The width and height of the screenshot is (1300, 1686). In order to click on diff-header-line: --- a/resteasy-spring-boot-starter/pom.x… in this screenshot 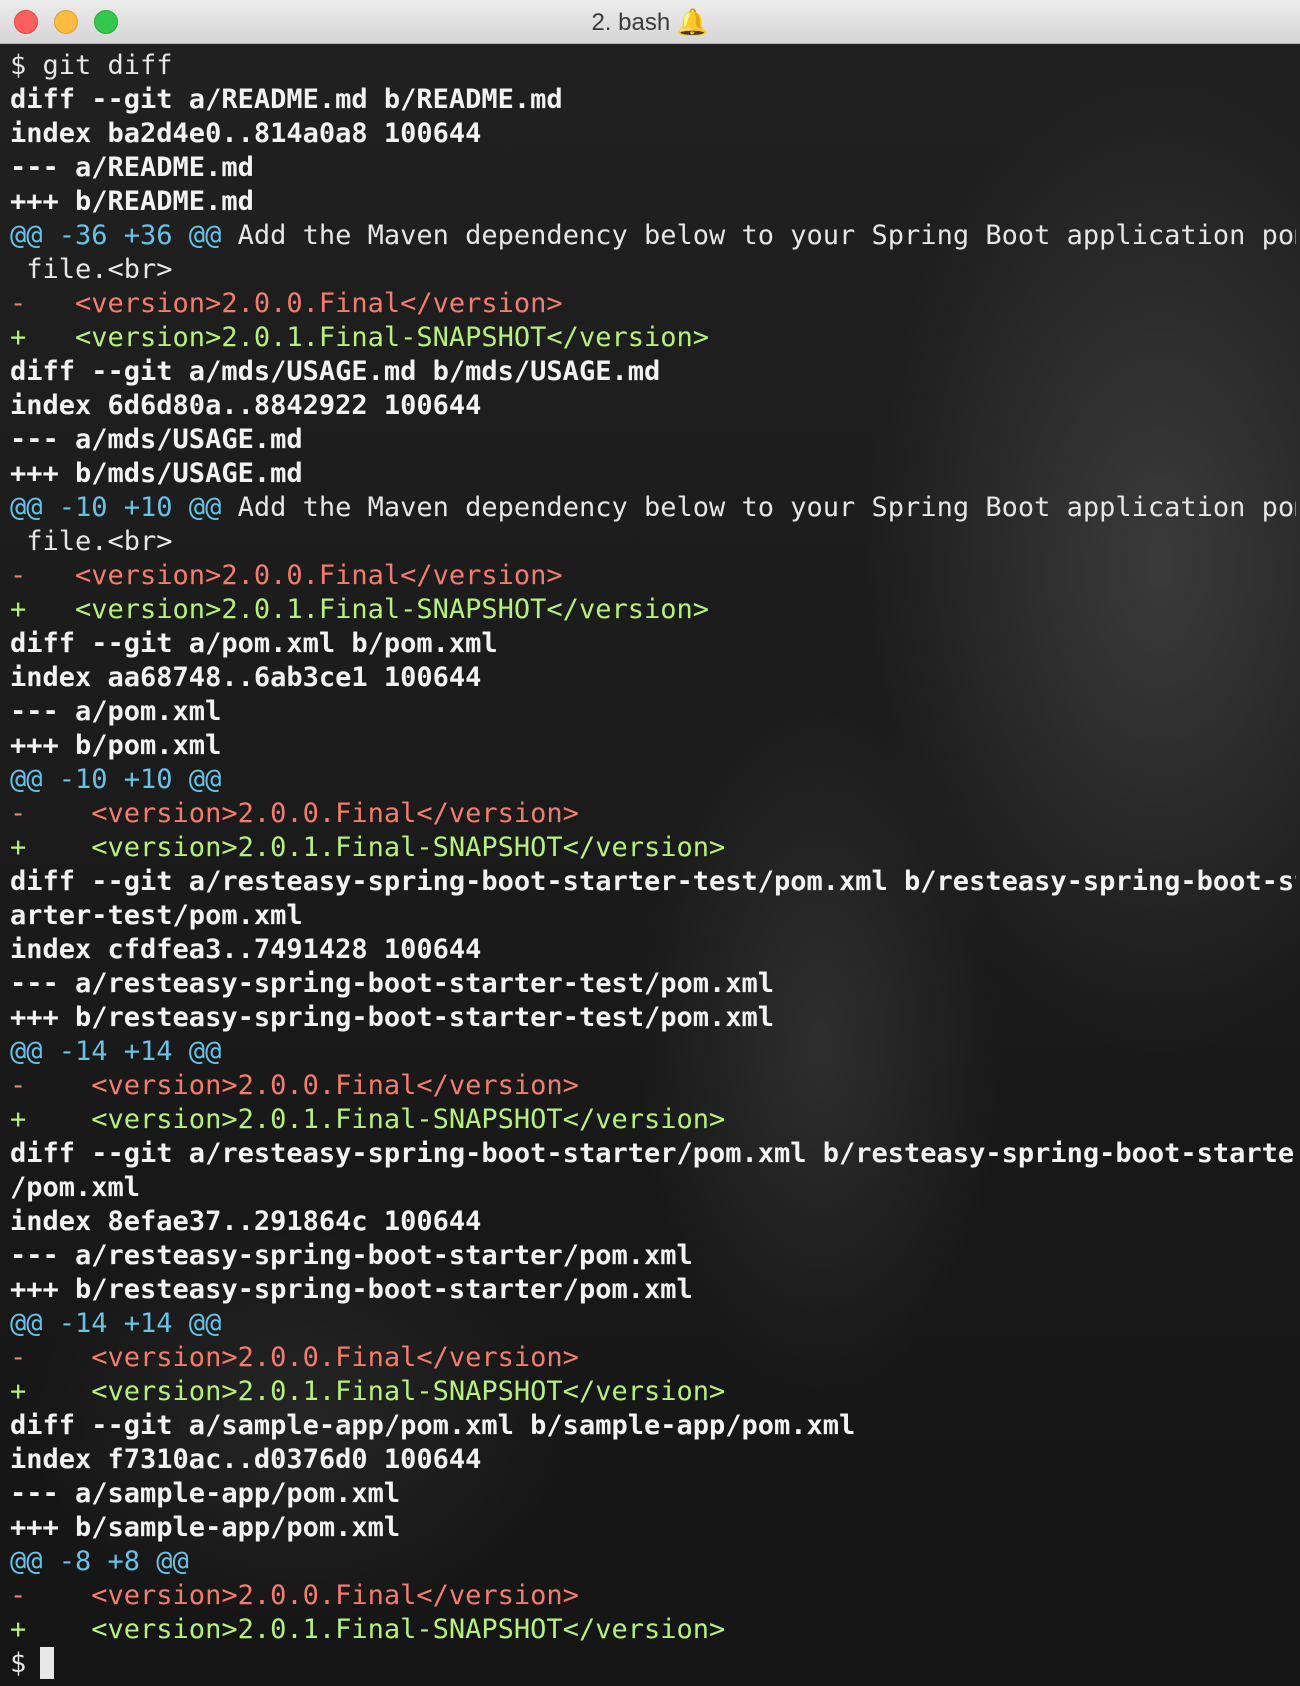, I will do `click(351, 1255)`.